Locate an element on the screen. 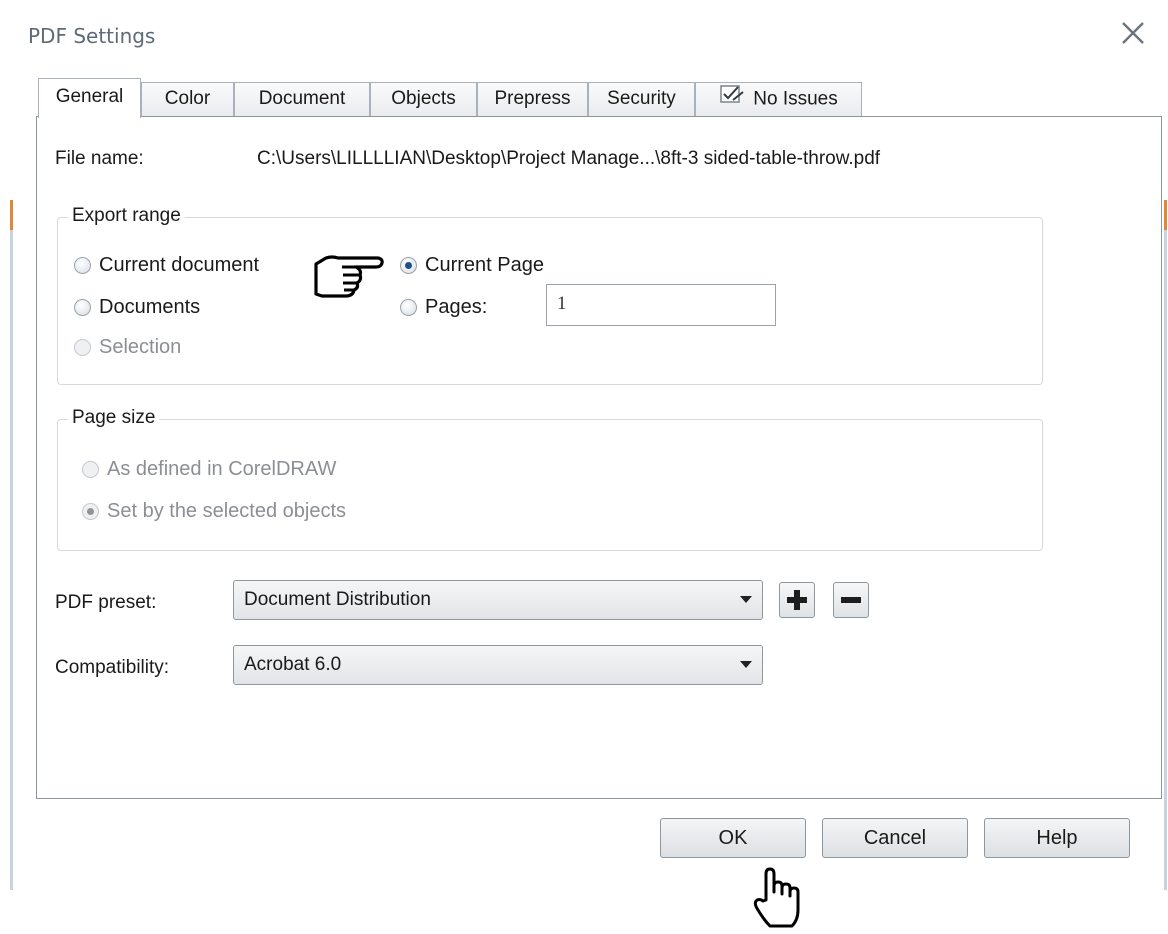  pdf-preset-label: PDF preset: is located at coordinates (106, 602).